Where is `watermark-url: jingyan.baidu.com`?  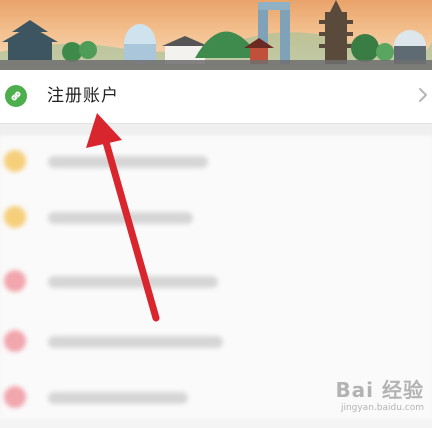
watermark-url: jingyan.baidu.com is located at coordinates (382, 408).